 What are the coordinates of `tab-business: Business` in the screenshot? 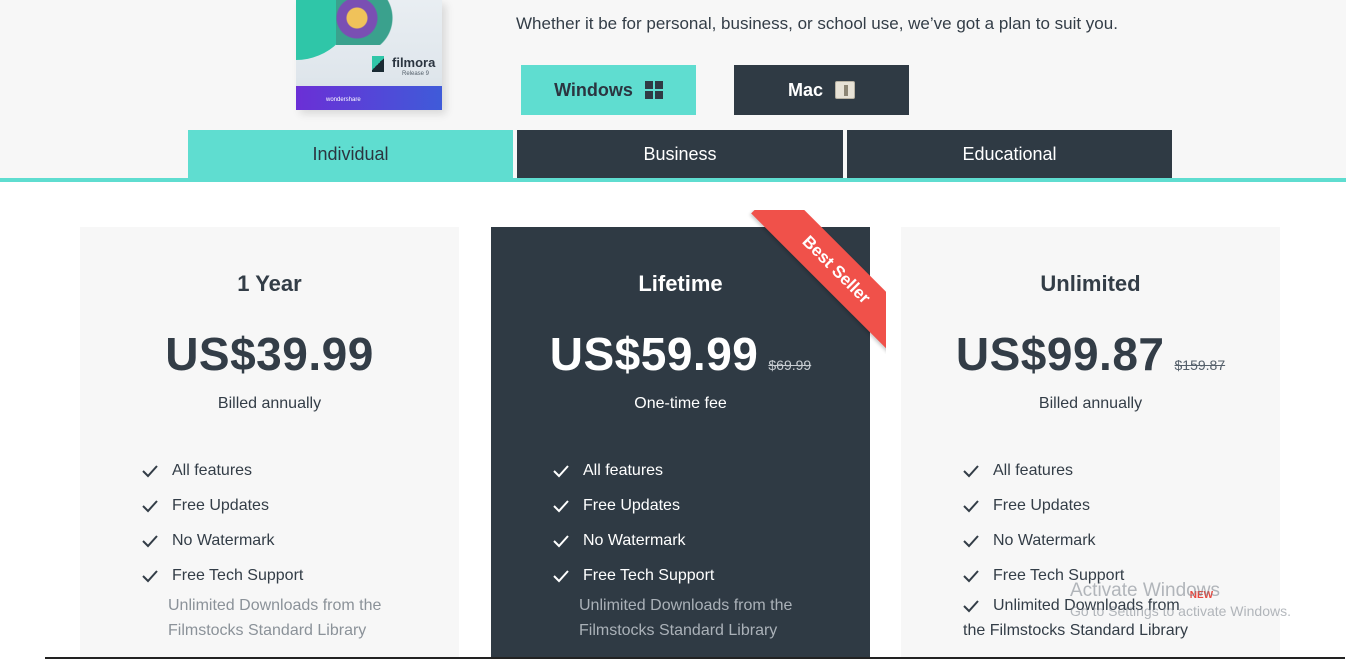 It's located at (680, 154).